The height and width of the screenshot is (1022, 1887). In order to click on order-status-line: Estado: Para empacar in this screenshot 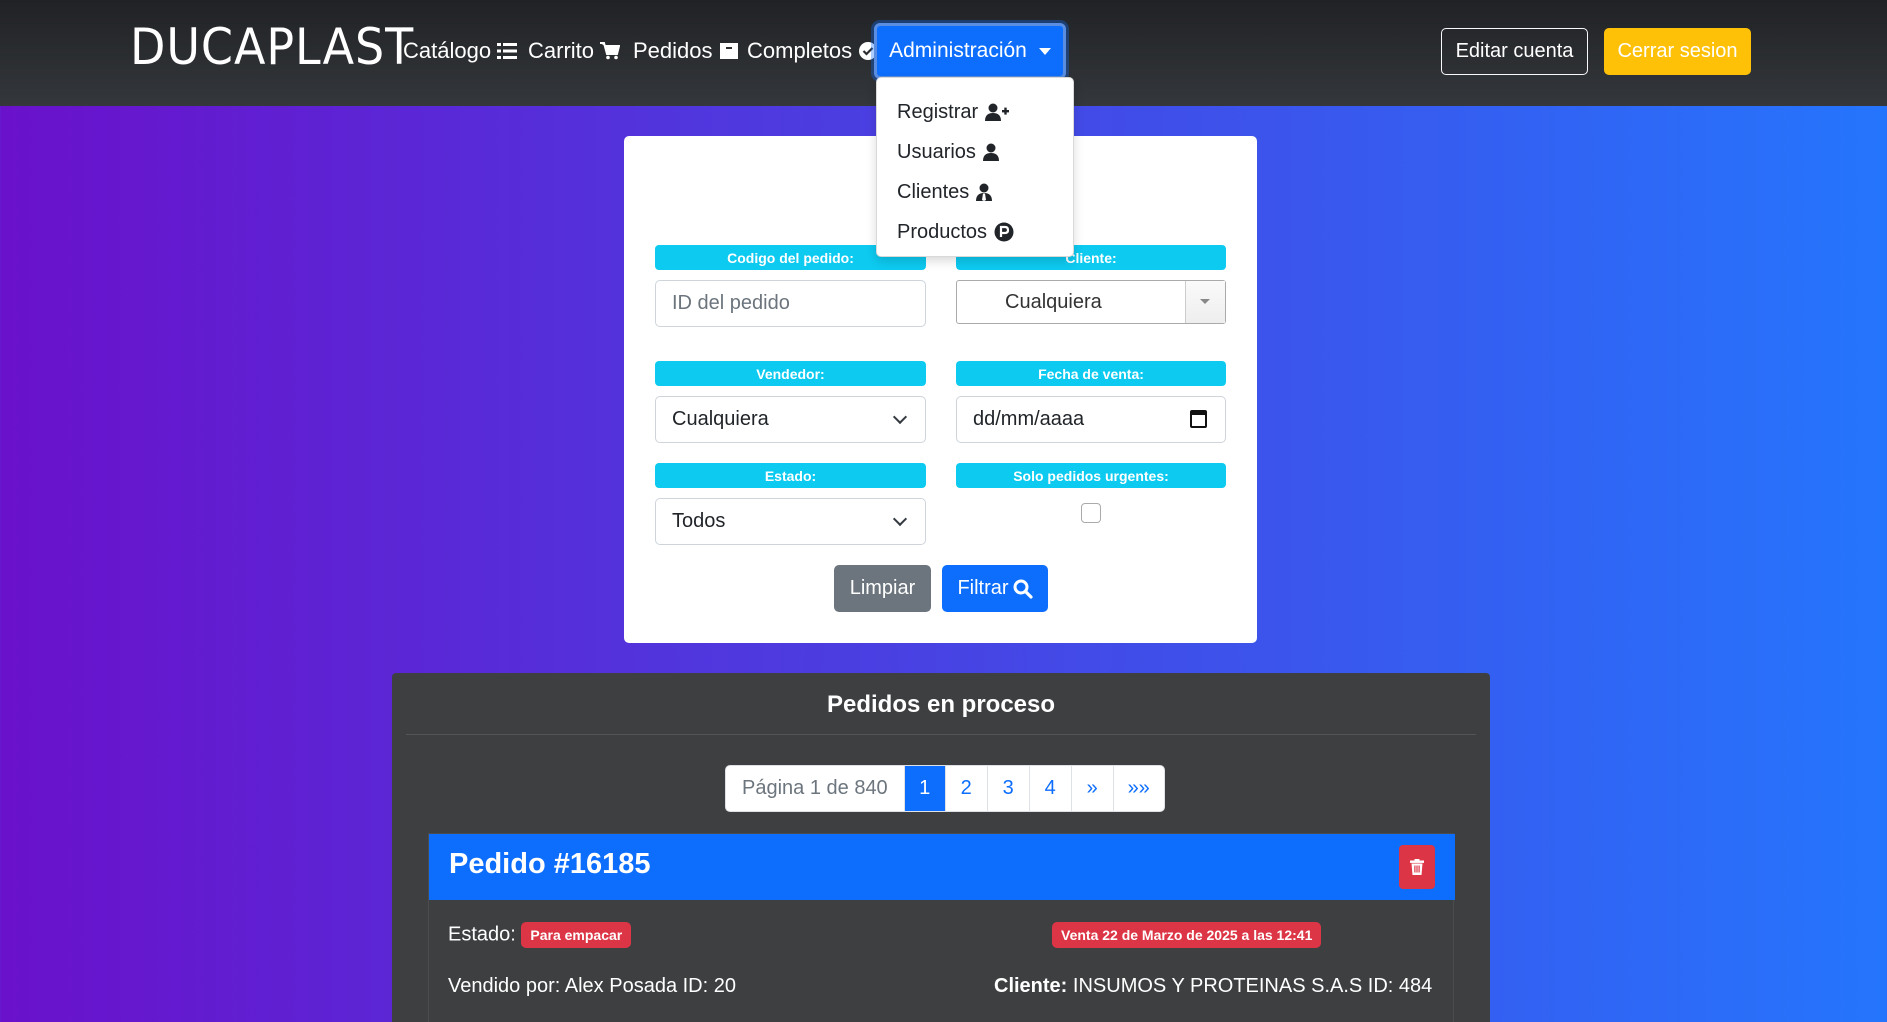, I will do `click(540, 935)`.